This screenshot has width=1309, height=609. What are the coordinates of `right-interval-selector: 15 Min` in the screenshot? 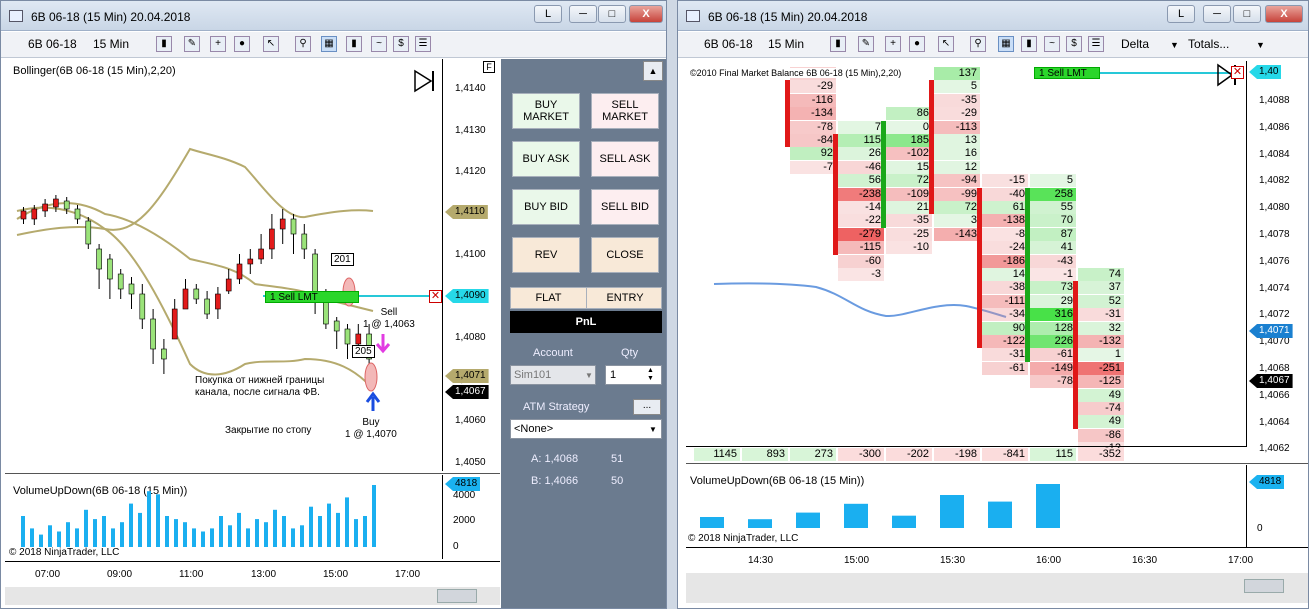 It's located at (786, 44).